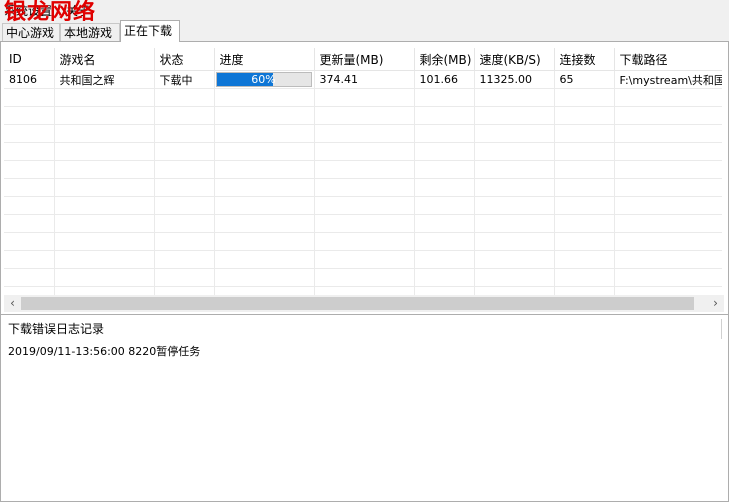 The height and width of the screenshot is (502, 729). What do you see at coordinates (584, 59) in the screenshot?
I see `col-header-connections: 连接数` at bounding box center [584, 59].